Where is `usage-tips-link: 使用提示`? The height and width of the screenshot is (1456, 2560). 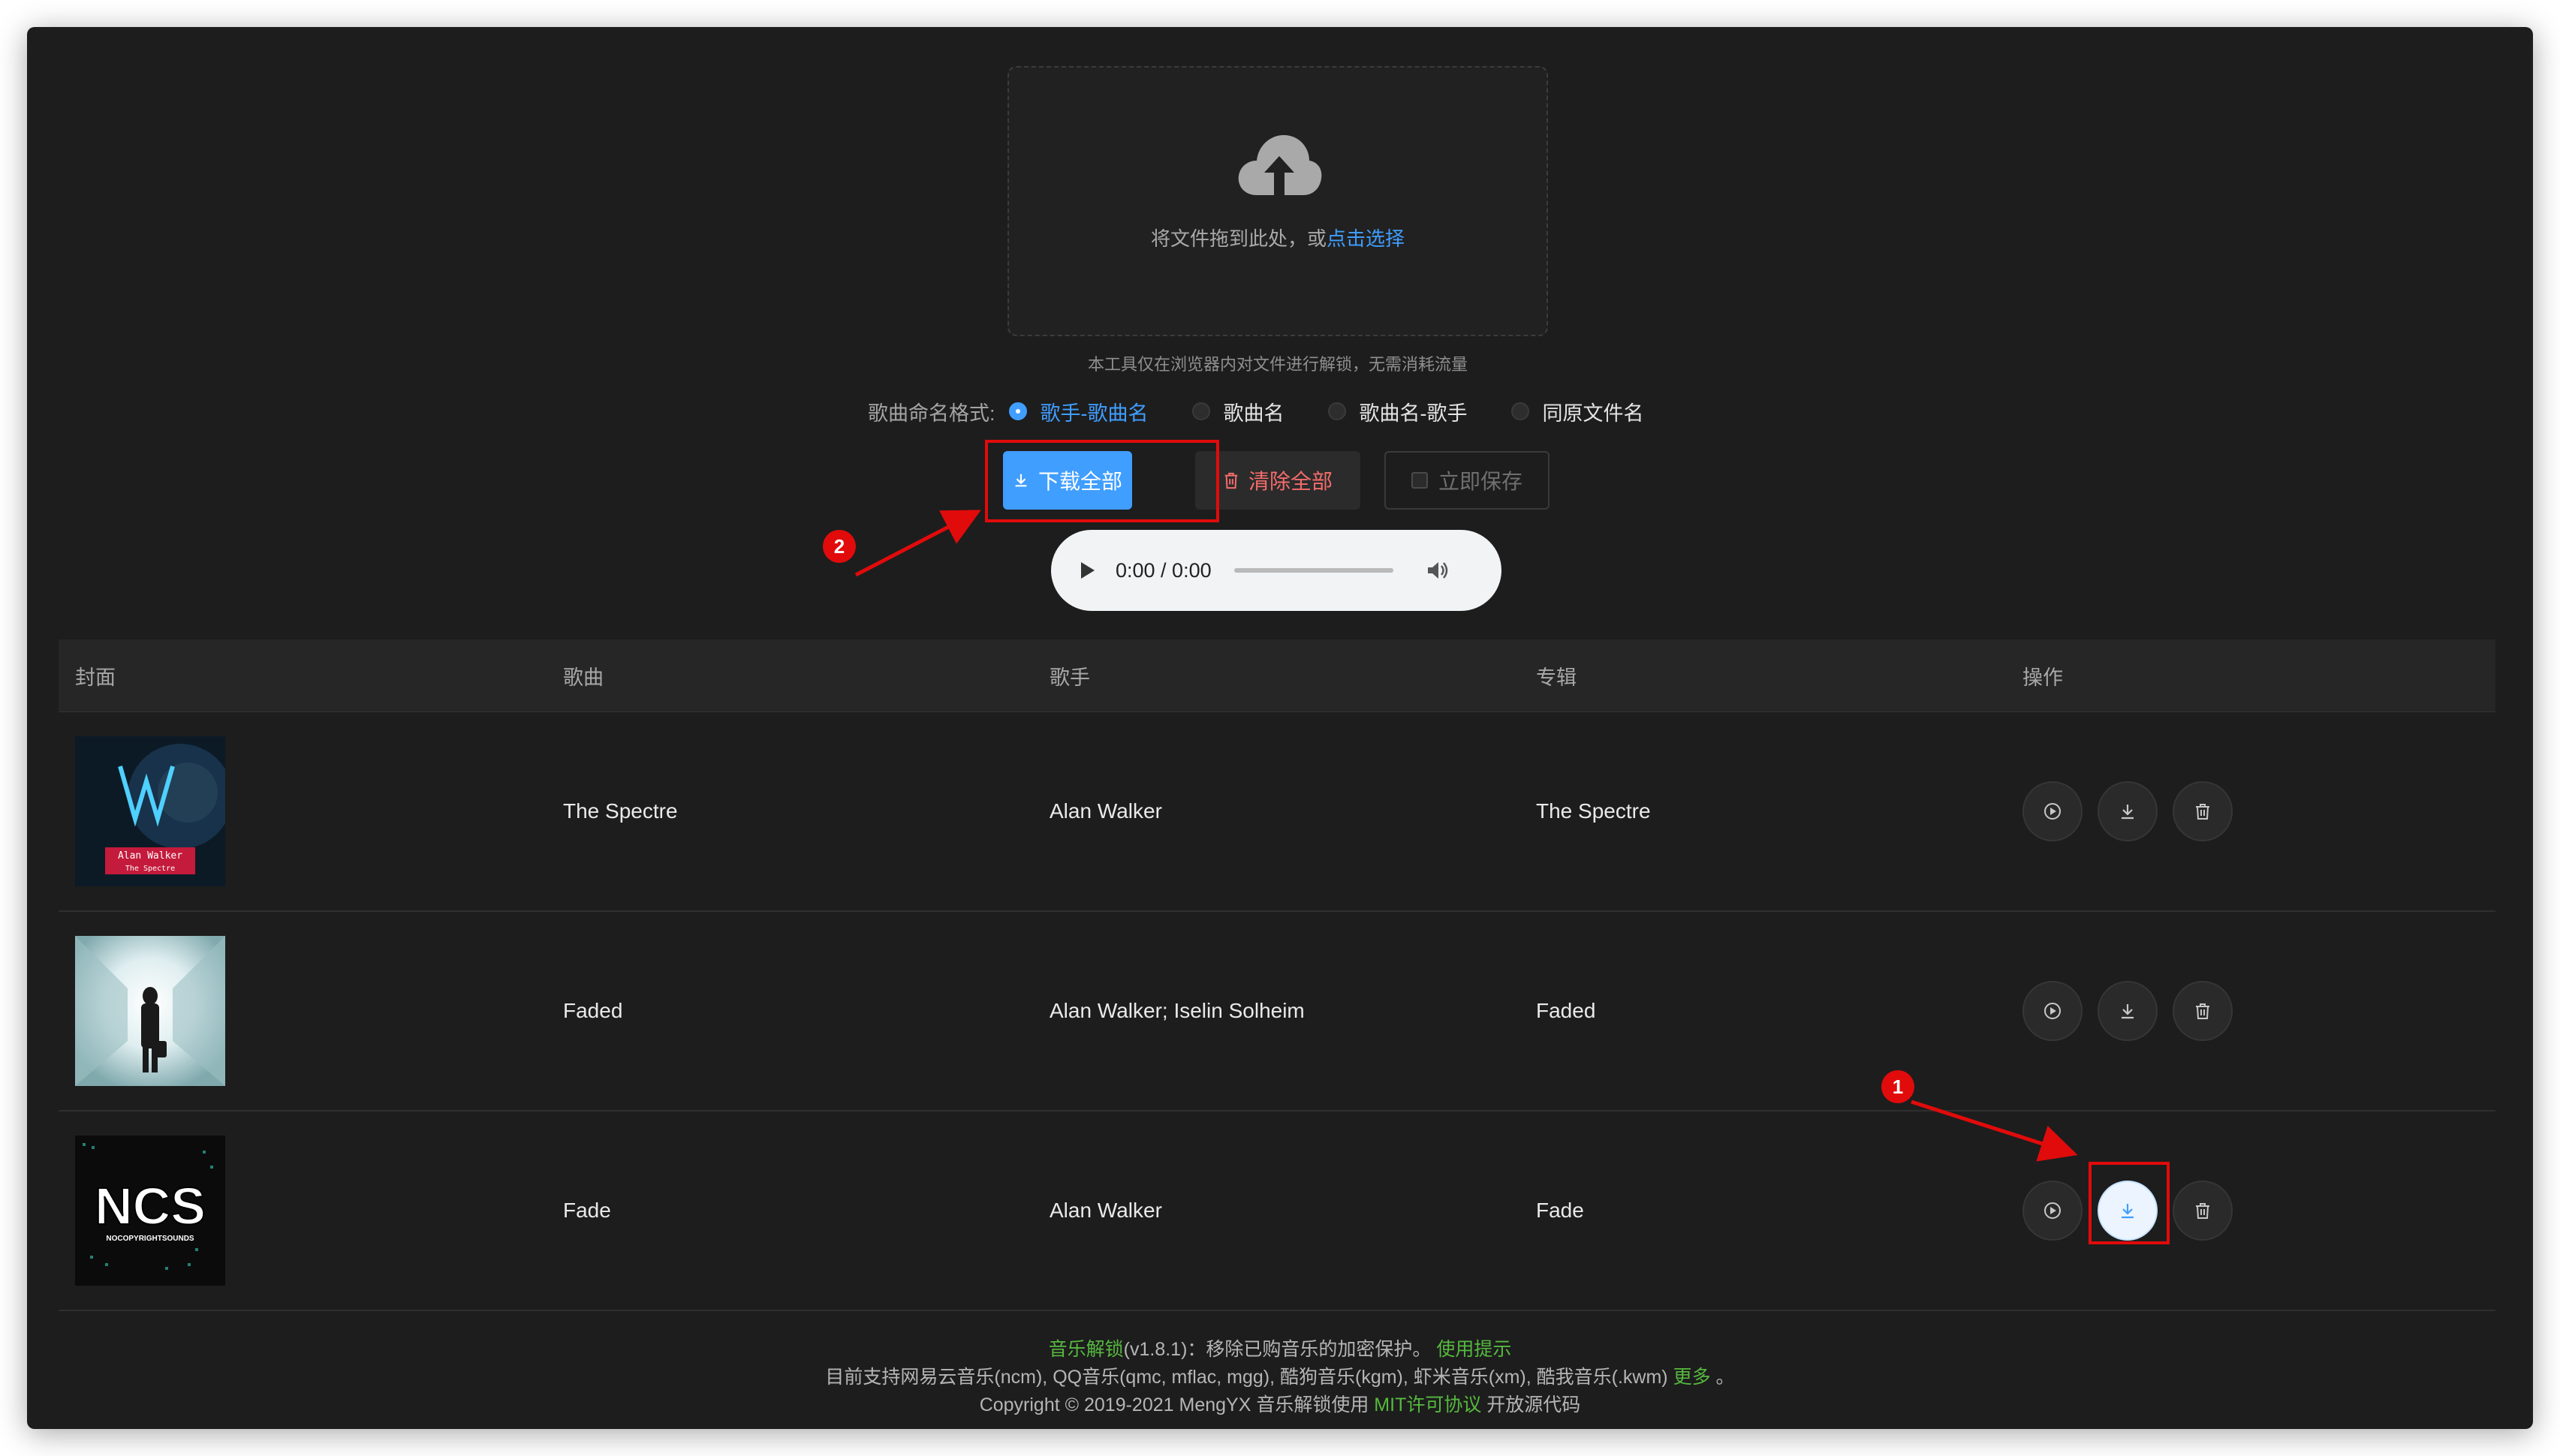
usage-tips-link: 使用提示 is located at coordinates (1473, 1349).